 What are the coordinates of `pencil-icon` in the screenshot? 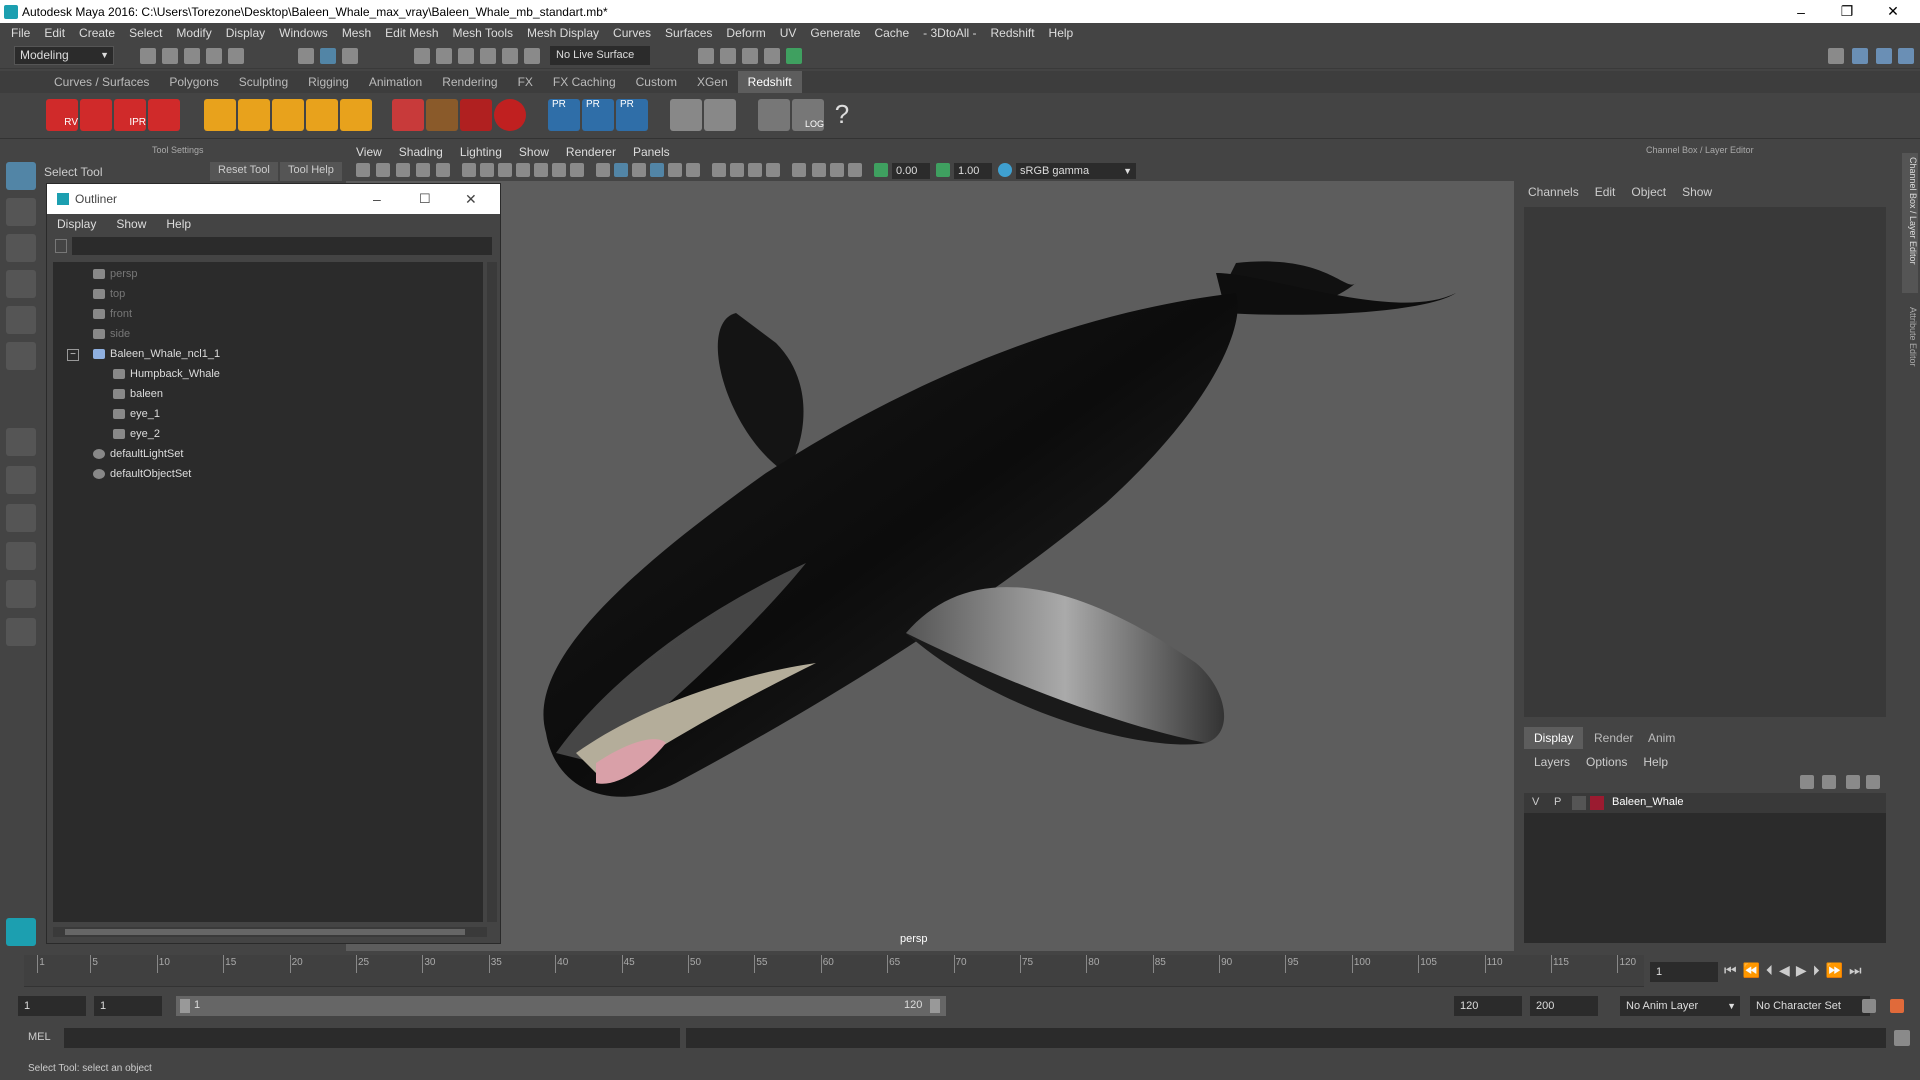 It's located at (443, 170).